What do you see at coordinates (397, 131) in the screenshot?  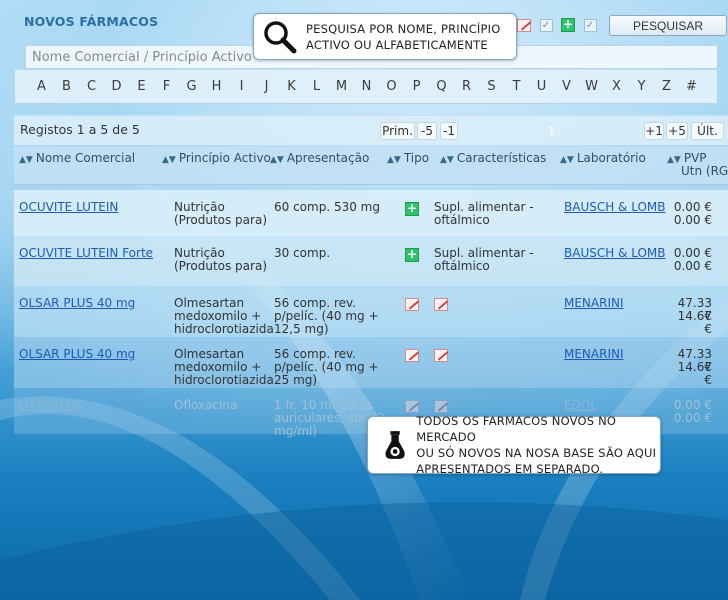 I see `first-page-button: Prim.` at bounding box center [397, 131].